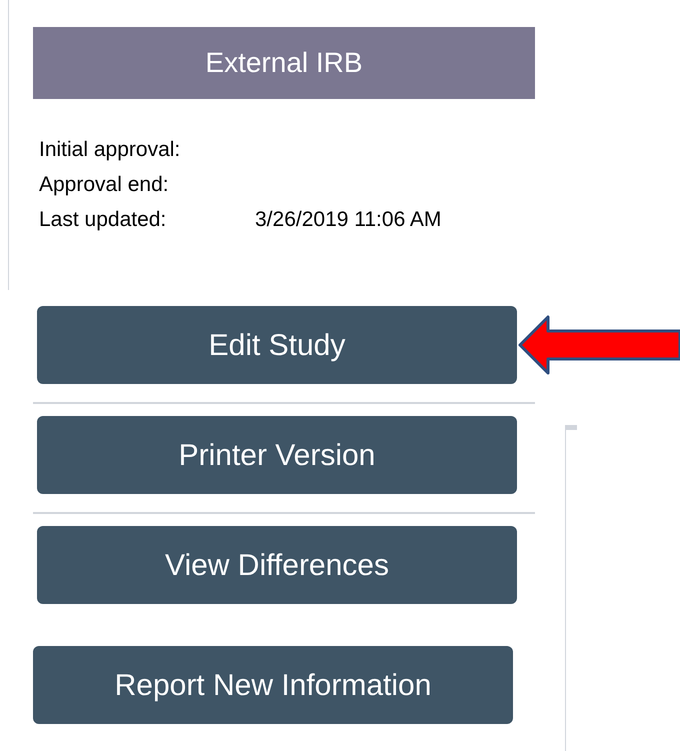 The width and height of the screenshot is (680, 751). What do you see at coordinates (284, 63) in the screenshot?
I see `section-title: External IRB` at bounding box center [284, 63].